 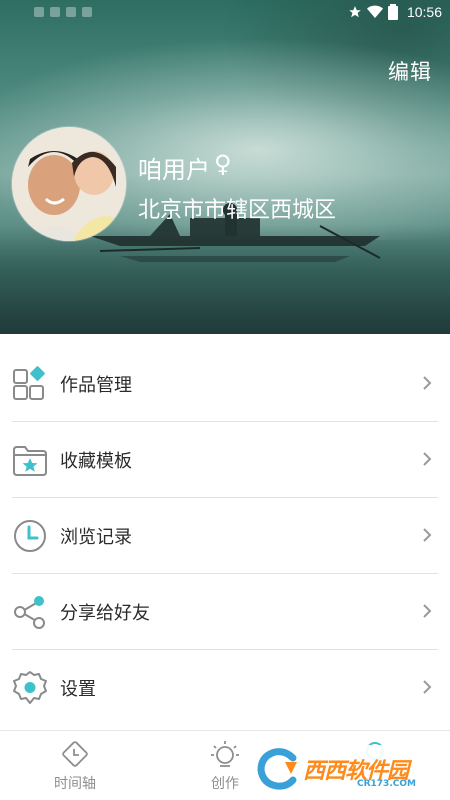 What do you see at coordinates (374, 12) in the screenshot?
I see `wifi-signal-icon` at bounding box center [374, 12].